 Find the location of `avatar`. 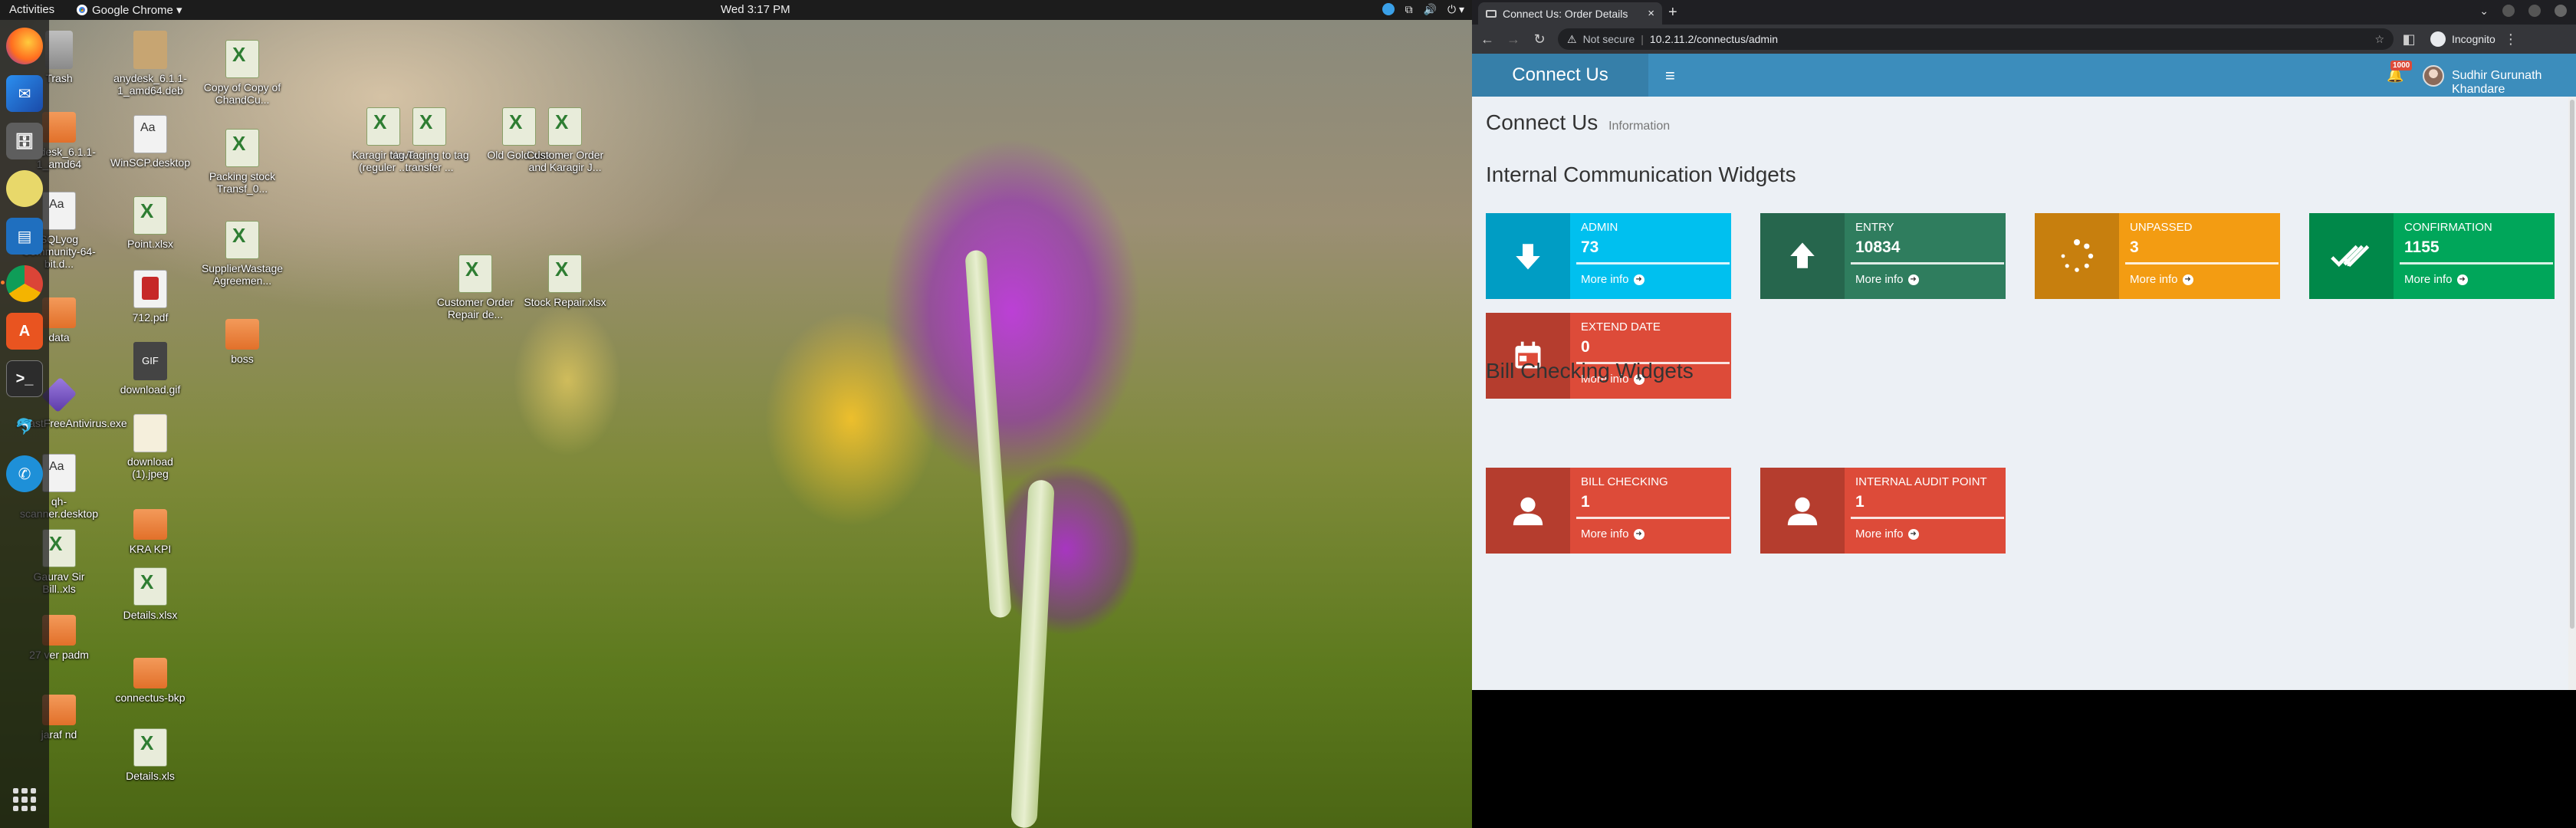

avatar is located at coordinates (2433, 76).